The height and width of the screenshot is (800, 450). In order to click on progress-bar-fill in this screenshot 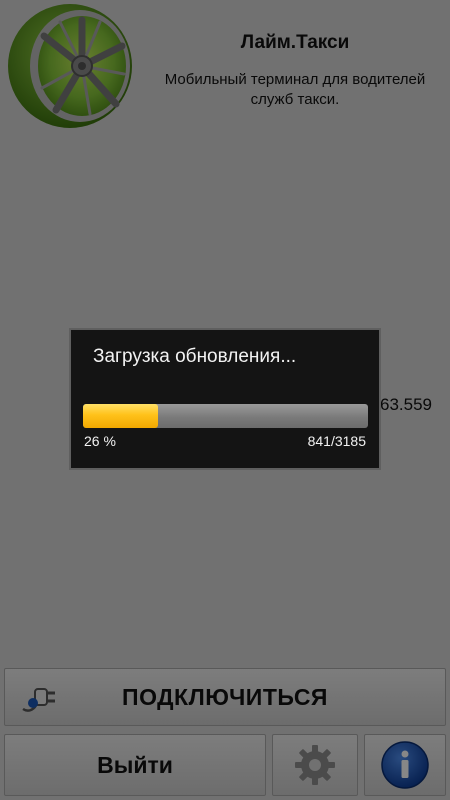, I will do `click(121, 416)`.